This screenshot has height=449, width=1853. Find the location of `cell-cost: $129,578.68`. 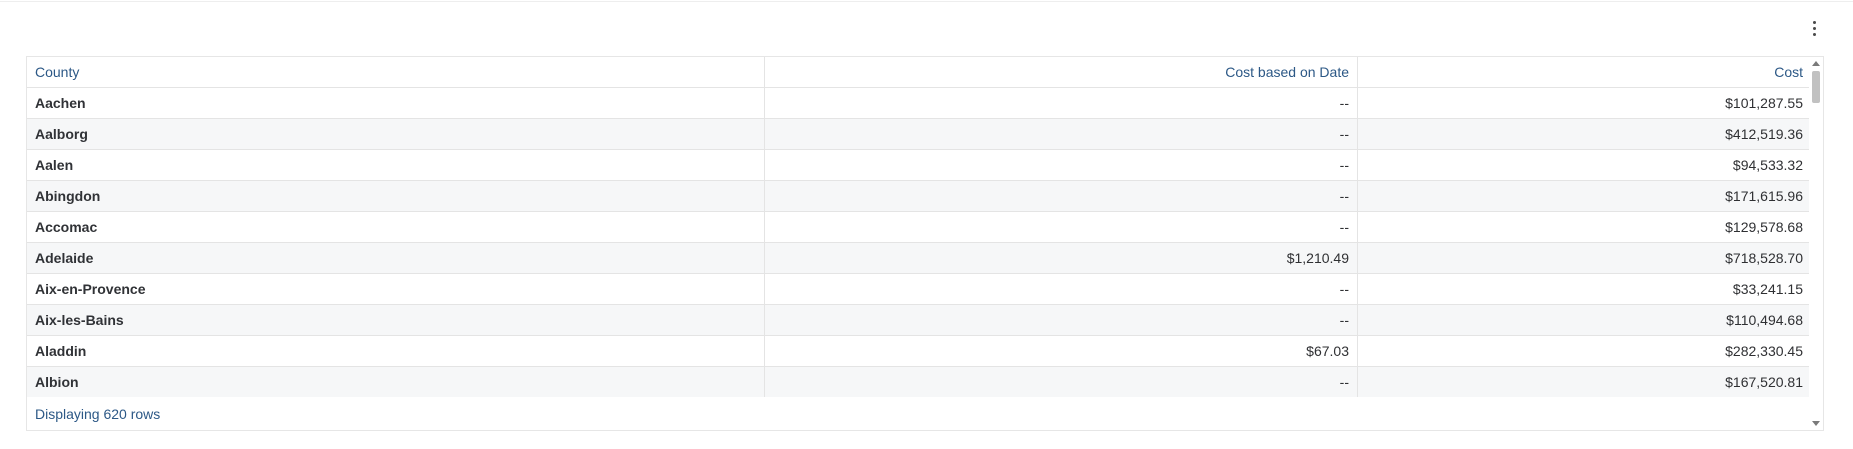

cell-cost: $129,578.68 is located at coordinates (1764, 227).